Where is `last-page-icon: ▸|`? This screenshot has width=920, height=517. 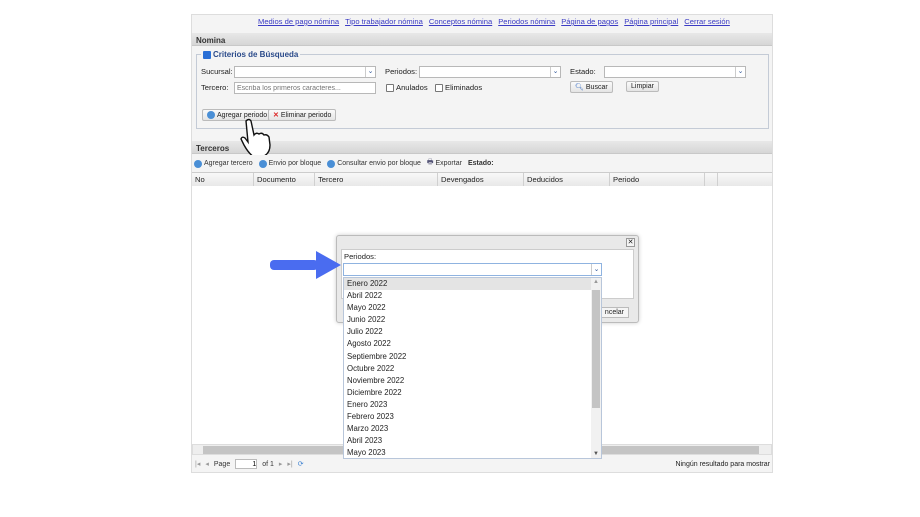 last-page-icon: ▸| is located at coordinates (289, 464).